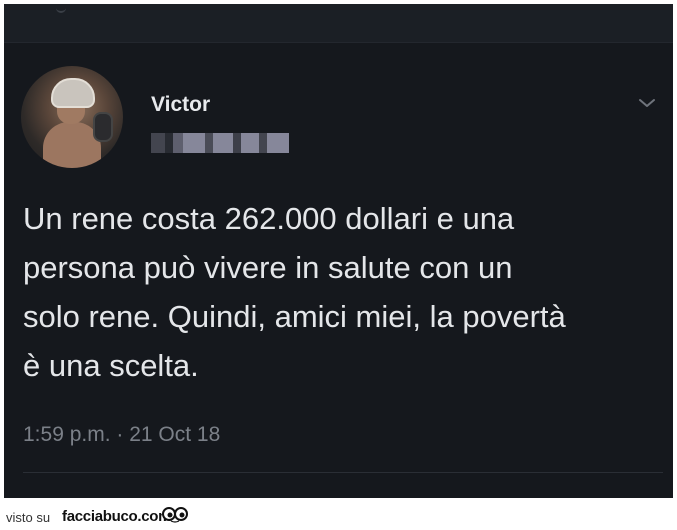 This screenshot has width=677, height=530. I want to click on top-bar-mark, so click(61, 9).